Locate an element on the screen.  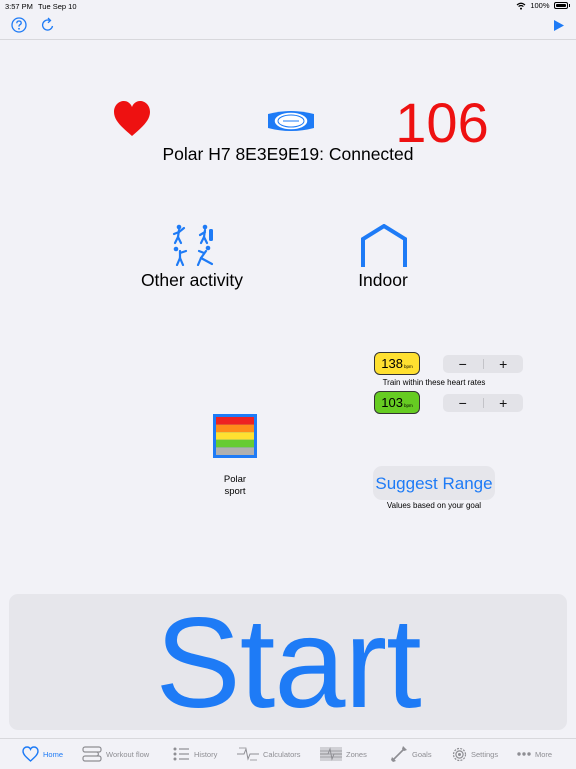
calculators-icon is located at coordinates (248, 754).